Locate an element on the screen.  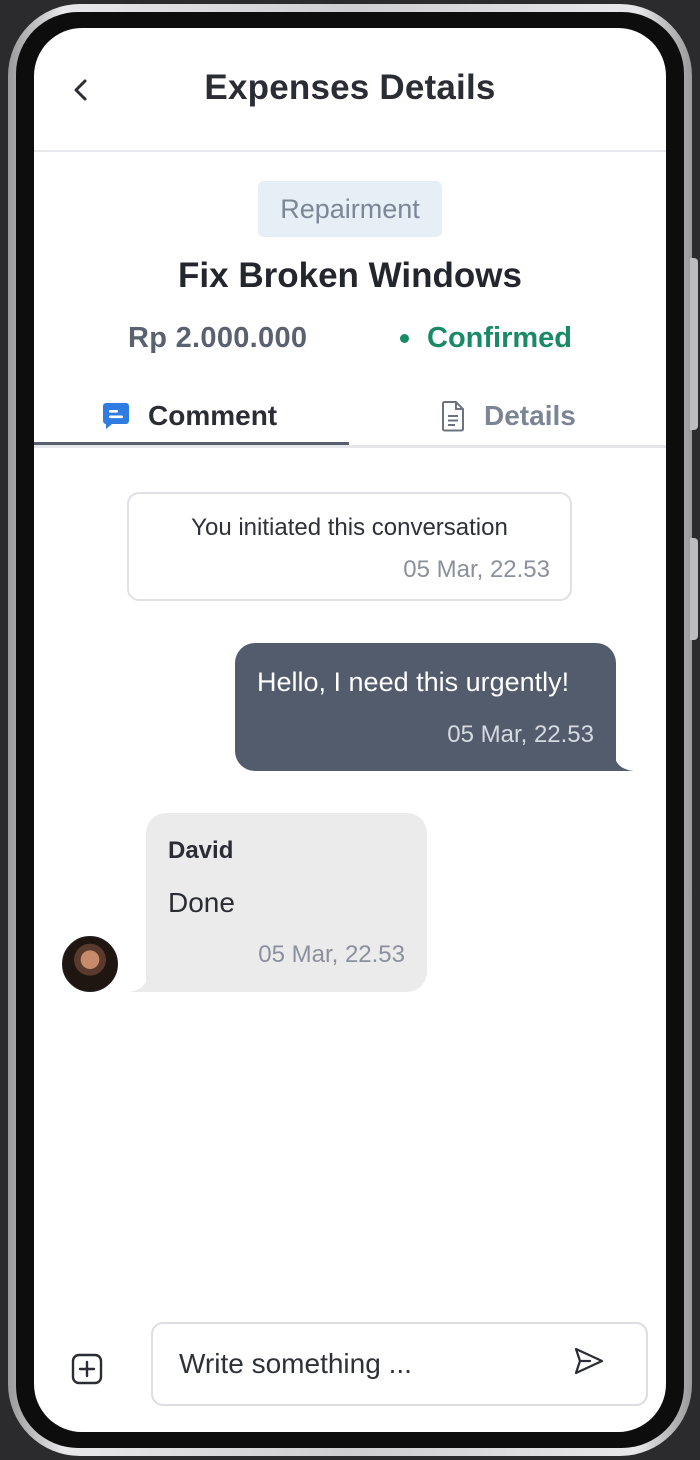
system-message-text: You initiated this conversation is located at coordinates (349, 527).